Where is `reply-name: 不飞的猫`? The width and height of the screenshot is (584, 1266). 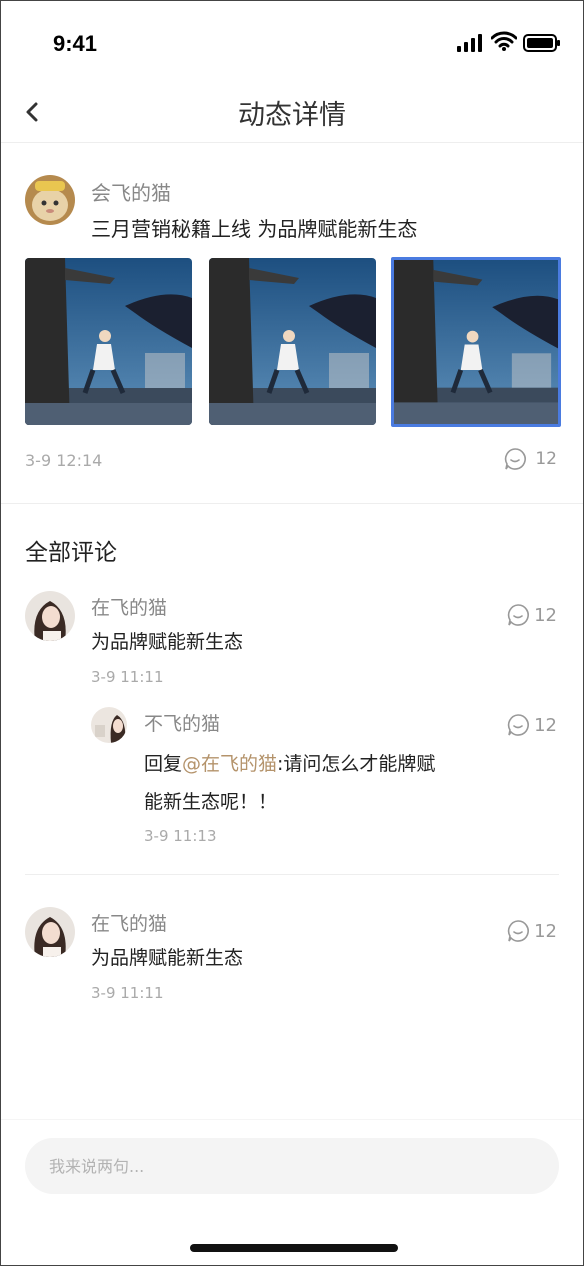
reply-name: 不飞的猫 is located at coordinates (182, 722).